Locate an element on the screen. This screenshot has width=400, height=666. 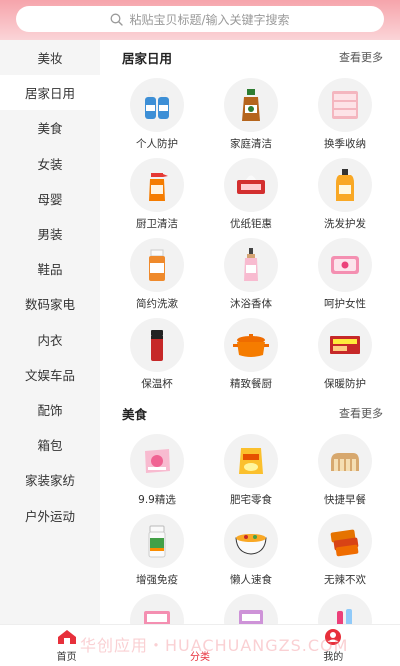
subcategory-label: 换季收纳 is located at coordinates (345, 144).